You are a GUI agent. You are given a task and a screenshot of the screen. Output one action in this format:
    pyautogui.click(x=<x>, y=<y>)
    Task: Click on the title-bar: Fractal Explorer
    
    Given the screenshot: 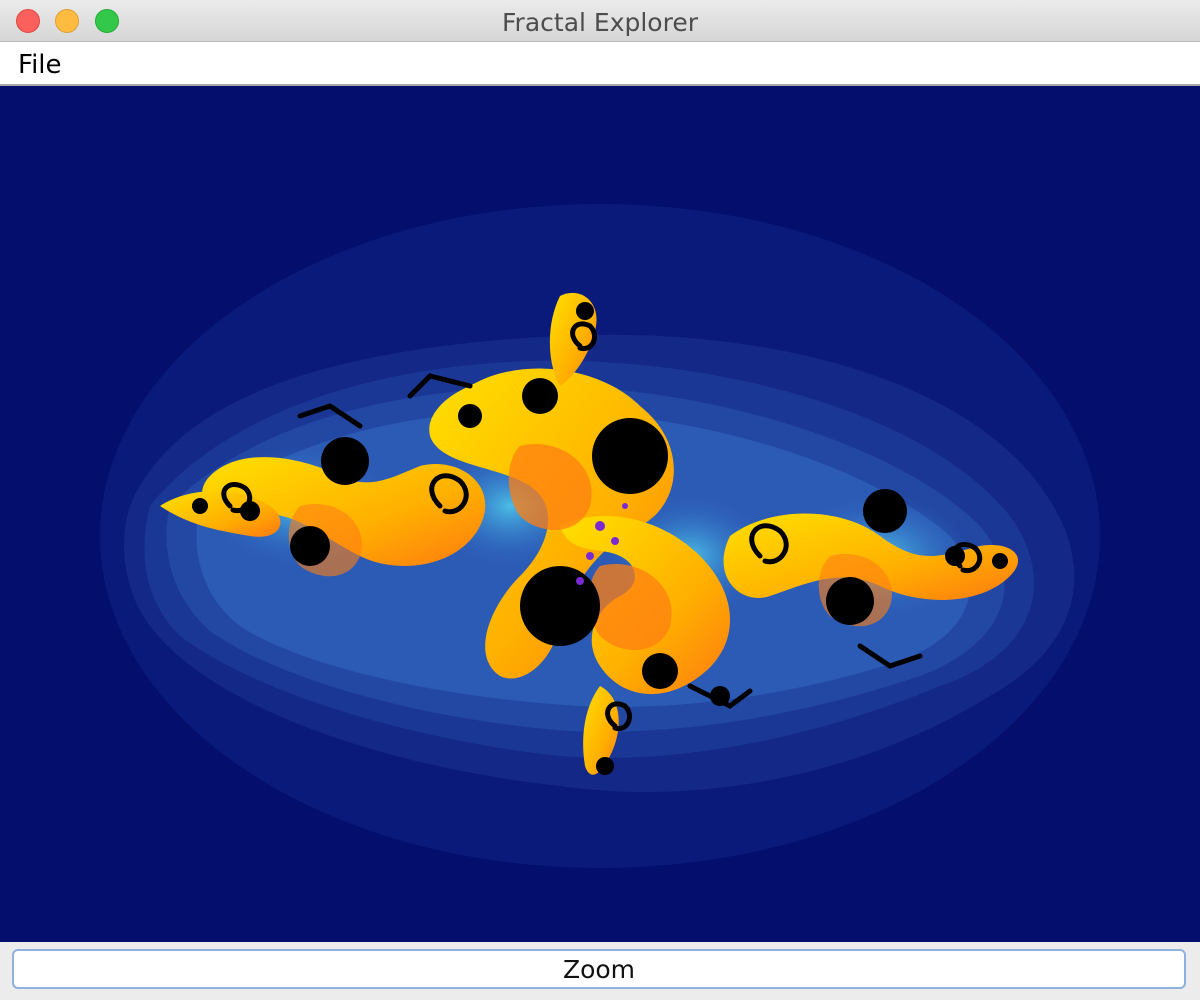 What is the action you would take?
    pyautogui.click(x=600, y=21)
    